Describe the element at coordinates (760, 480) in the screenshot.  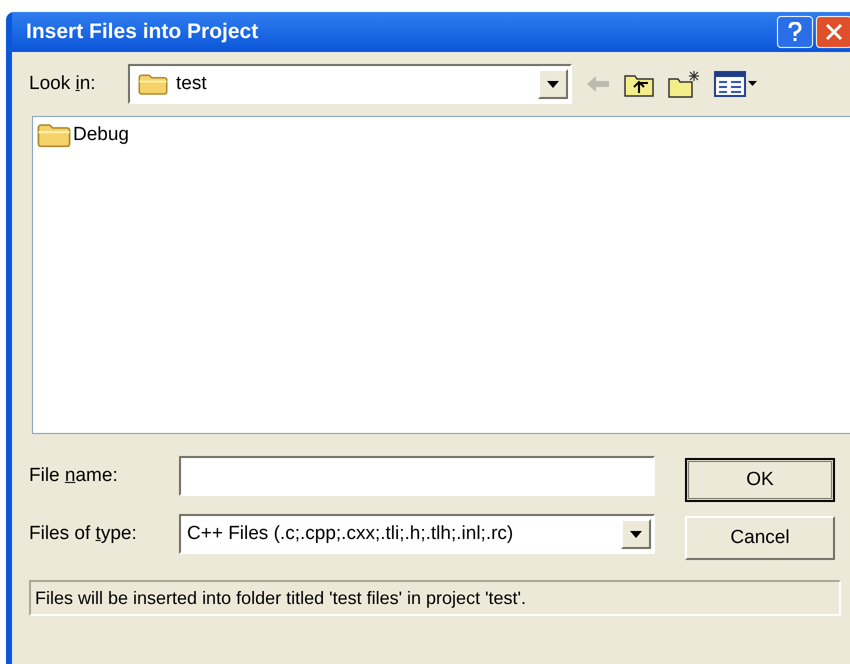
I see `dialog-button: OK` at that location.